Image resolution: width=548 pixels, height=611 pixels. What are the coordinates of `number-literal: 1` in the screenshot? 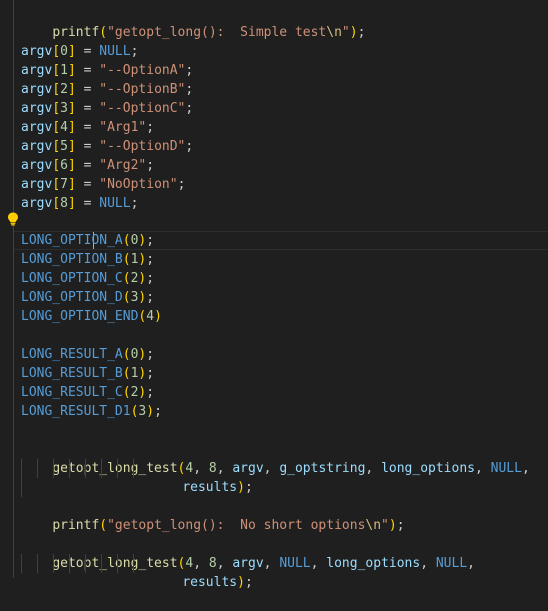 It's located at (64, 70).